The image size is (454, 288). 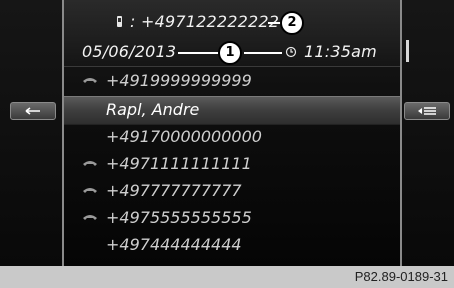 What do you see at coordinates (174, 190) in the screenshot?
I see `list-item-label: +497777777777` at bounding box center [174, 190].